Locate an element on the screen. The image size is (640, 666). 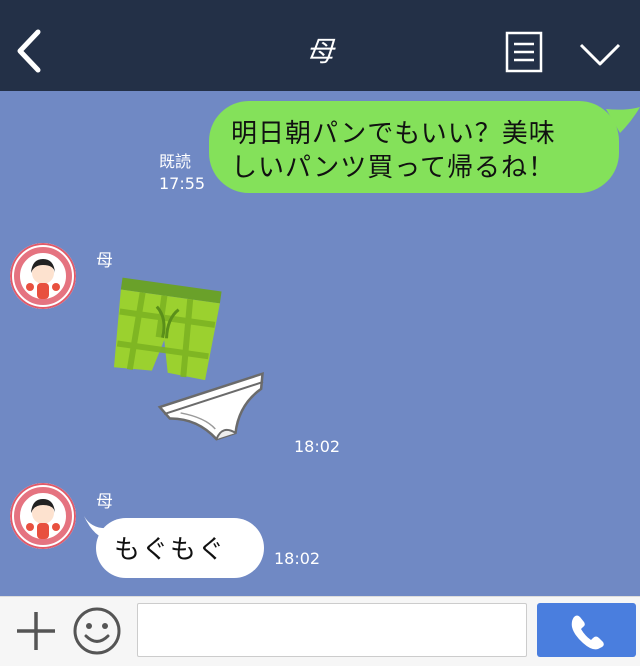
chat-header: 母 is located at coordinates (320, 45).